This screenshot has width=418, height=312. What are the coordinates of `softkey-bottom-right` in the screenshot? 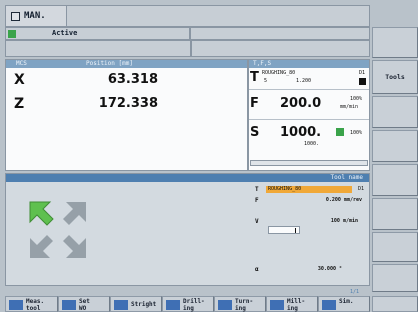 It's located at (395, 304).